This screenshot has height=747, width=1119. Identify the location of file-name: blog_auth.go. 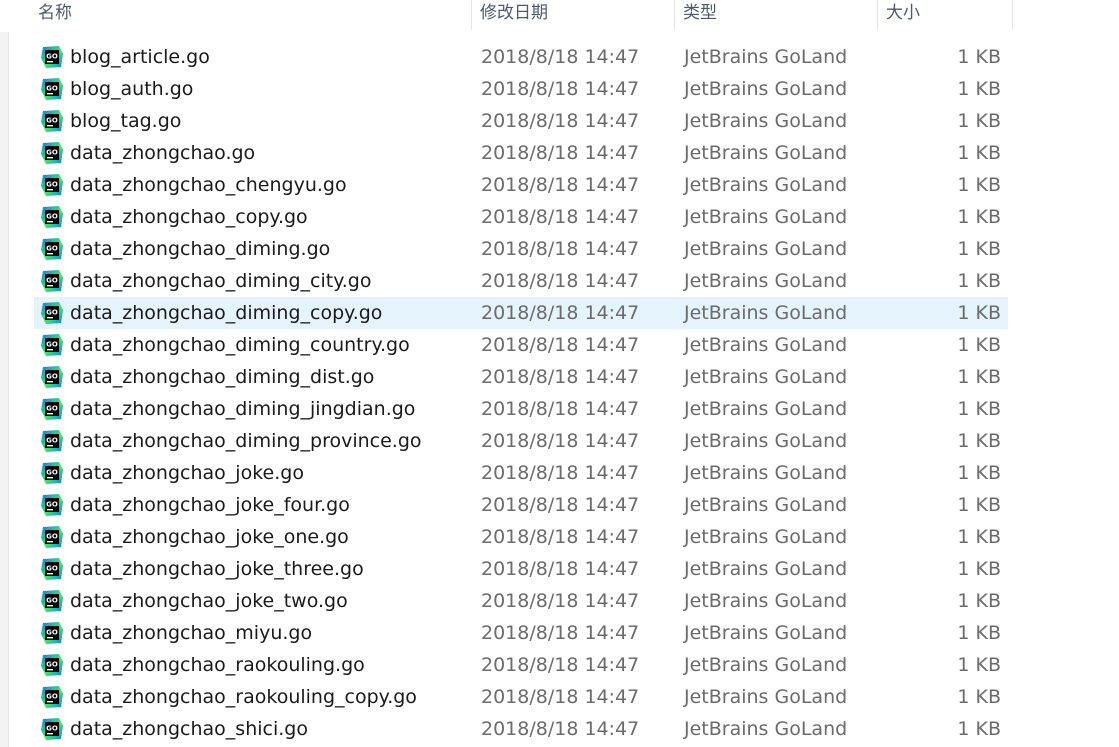
(131, 89).